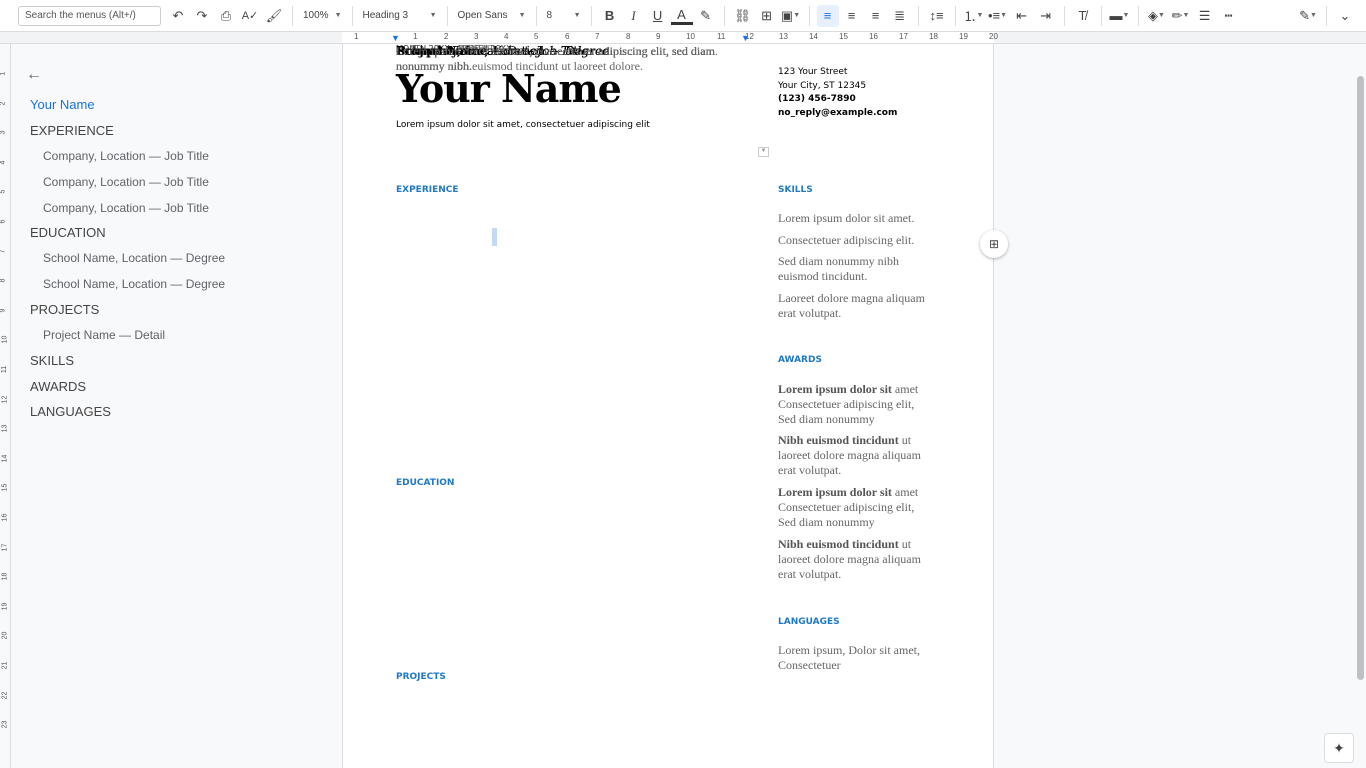 This screenshot has height=768, width=1366. I want to click on outline-item: EXPERIENCE, so click(72, 130).